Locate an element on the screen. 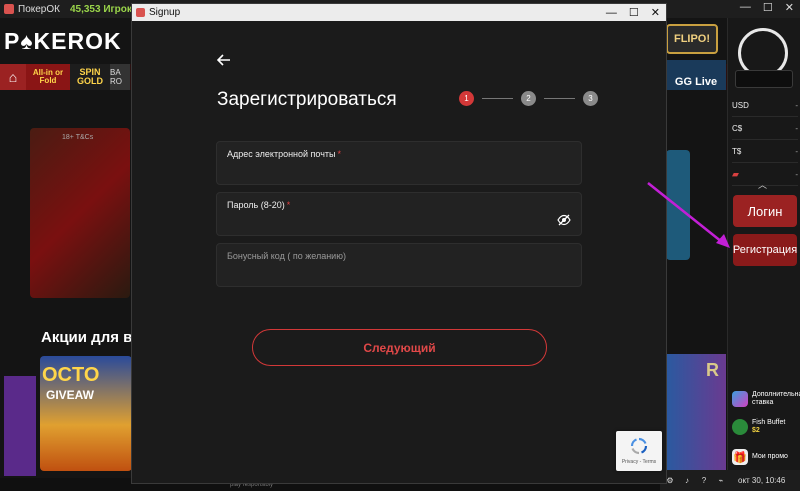  signup-maximize-button: ☐ is located at coordinates (634, 12).